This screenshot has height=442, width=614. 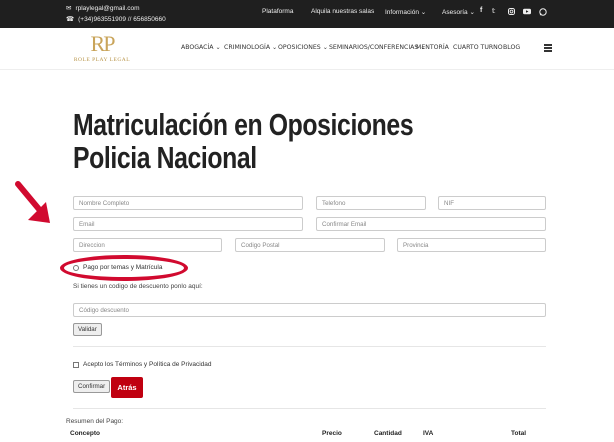 I want to click on resumen-title: Resumen del Pago:, so click(x=95, y=421).